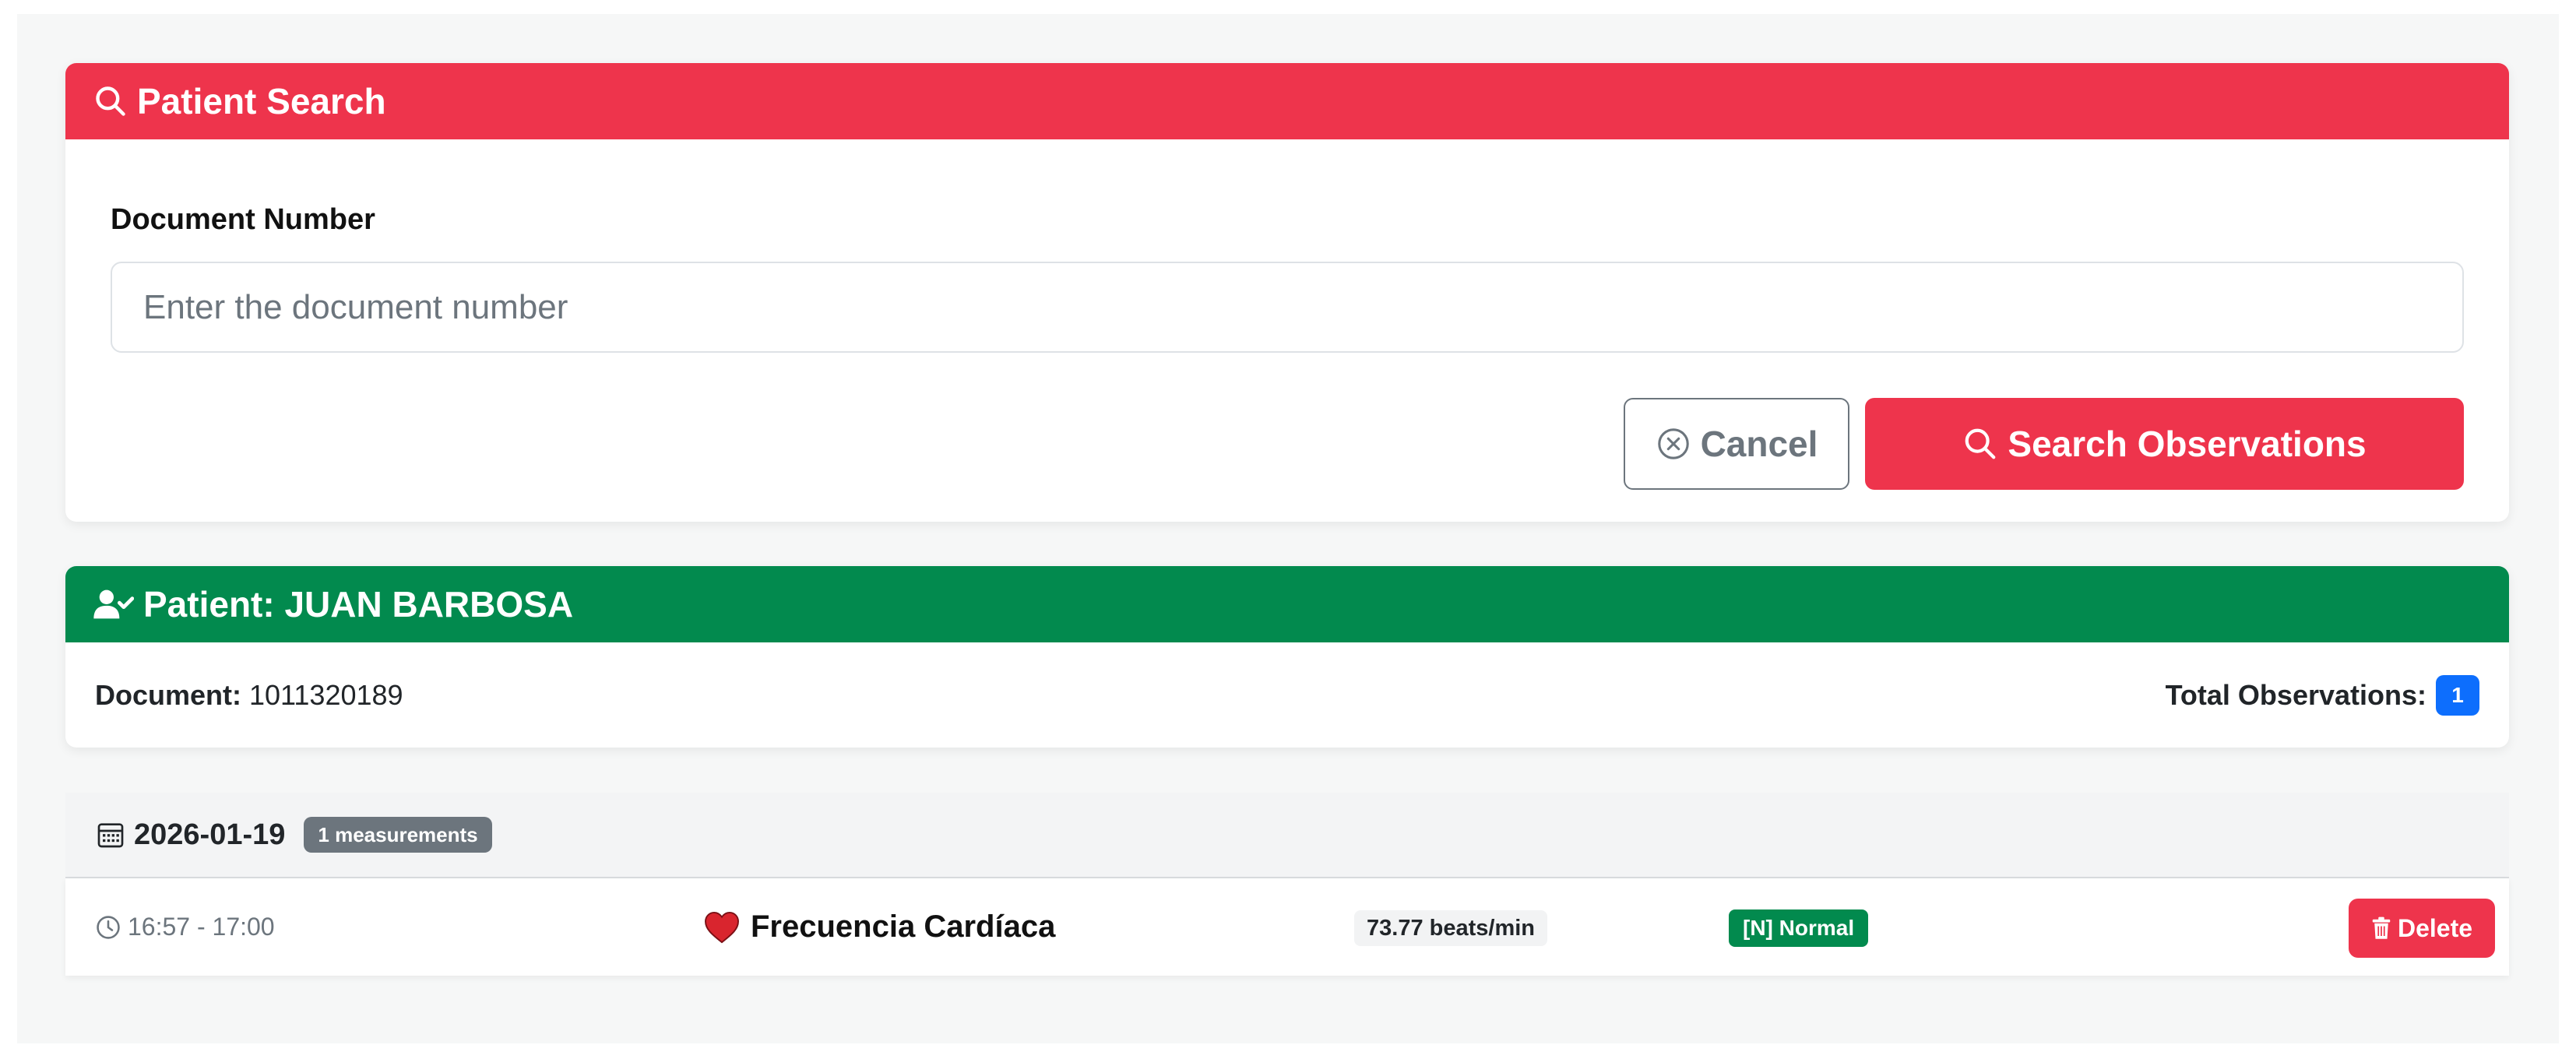 The width and height of the screenshot is (2576, 1059). What do you see at coordinates (358, 604) in the screenshot?
I see `patient-name-title: Patient: JUAN BARBOSA` at bounding box center [358, 604].